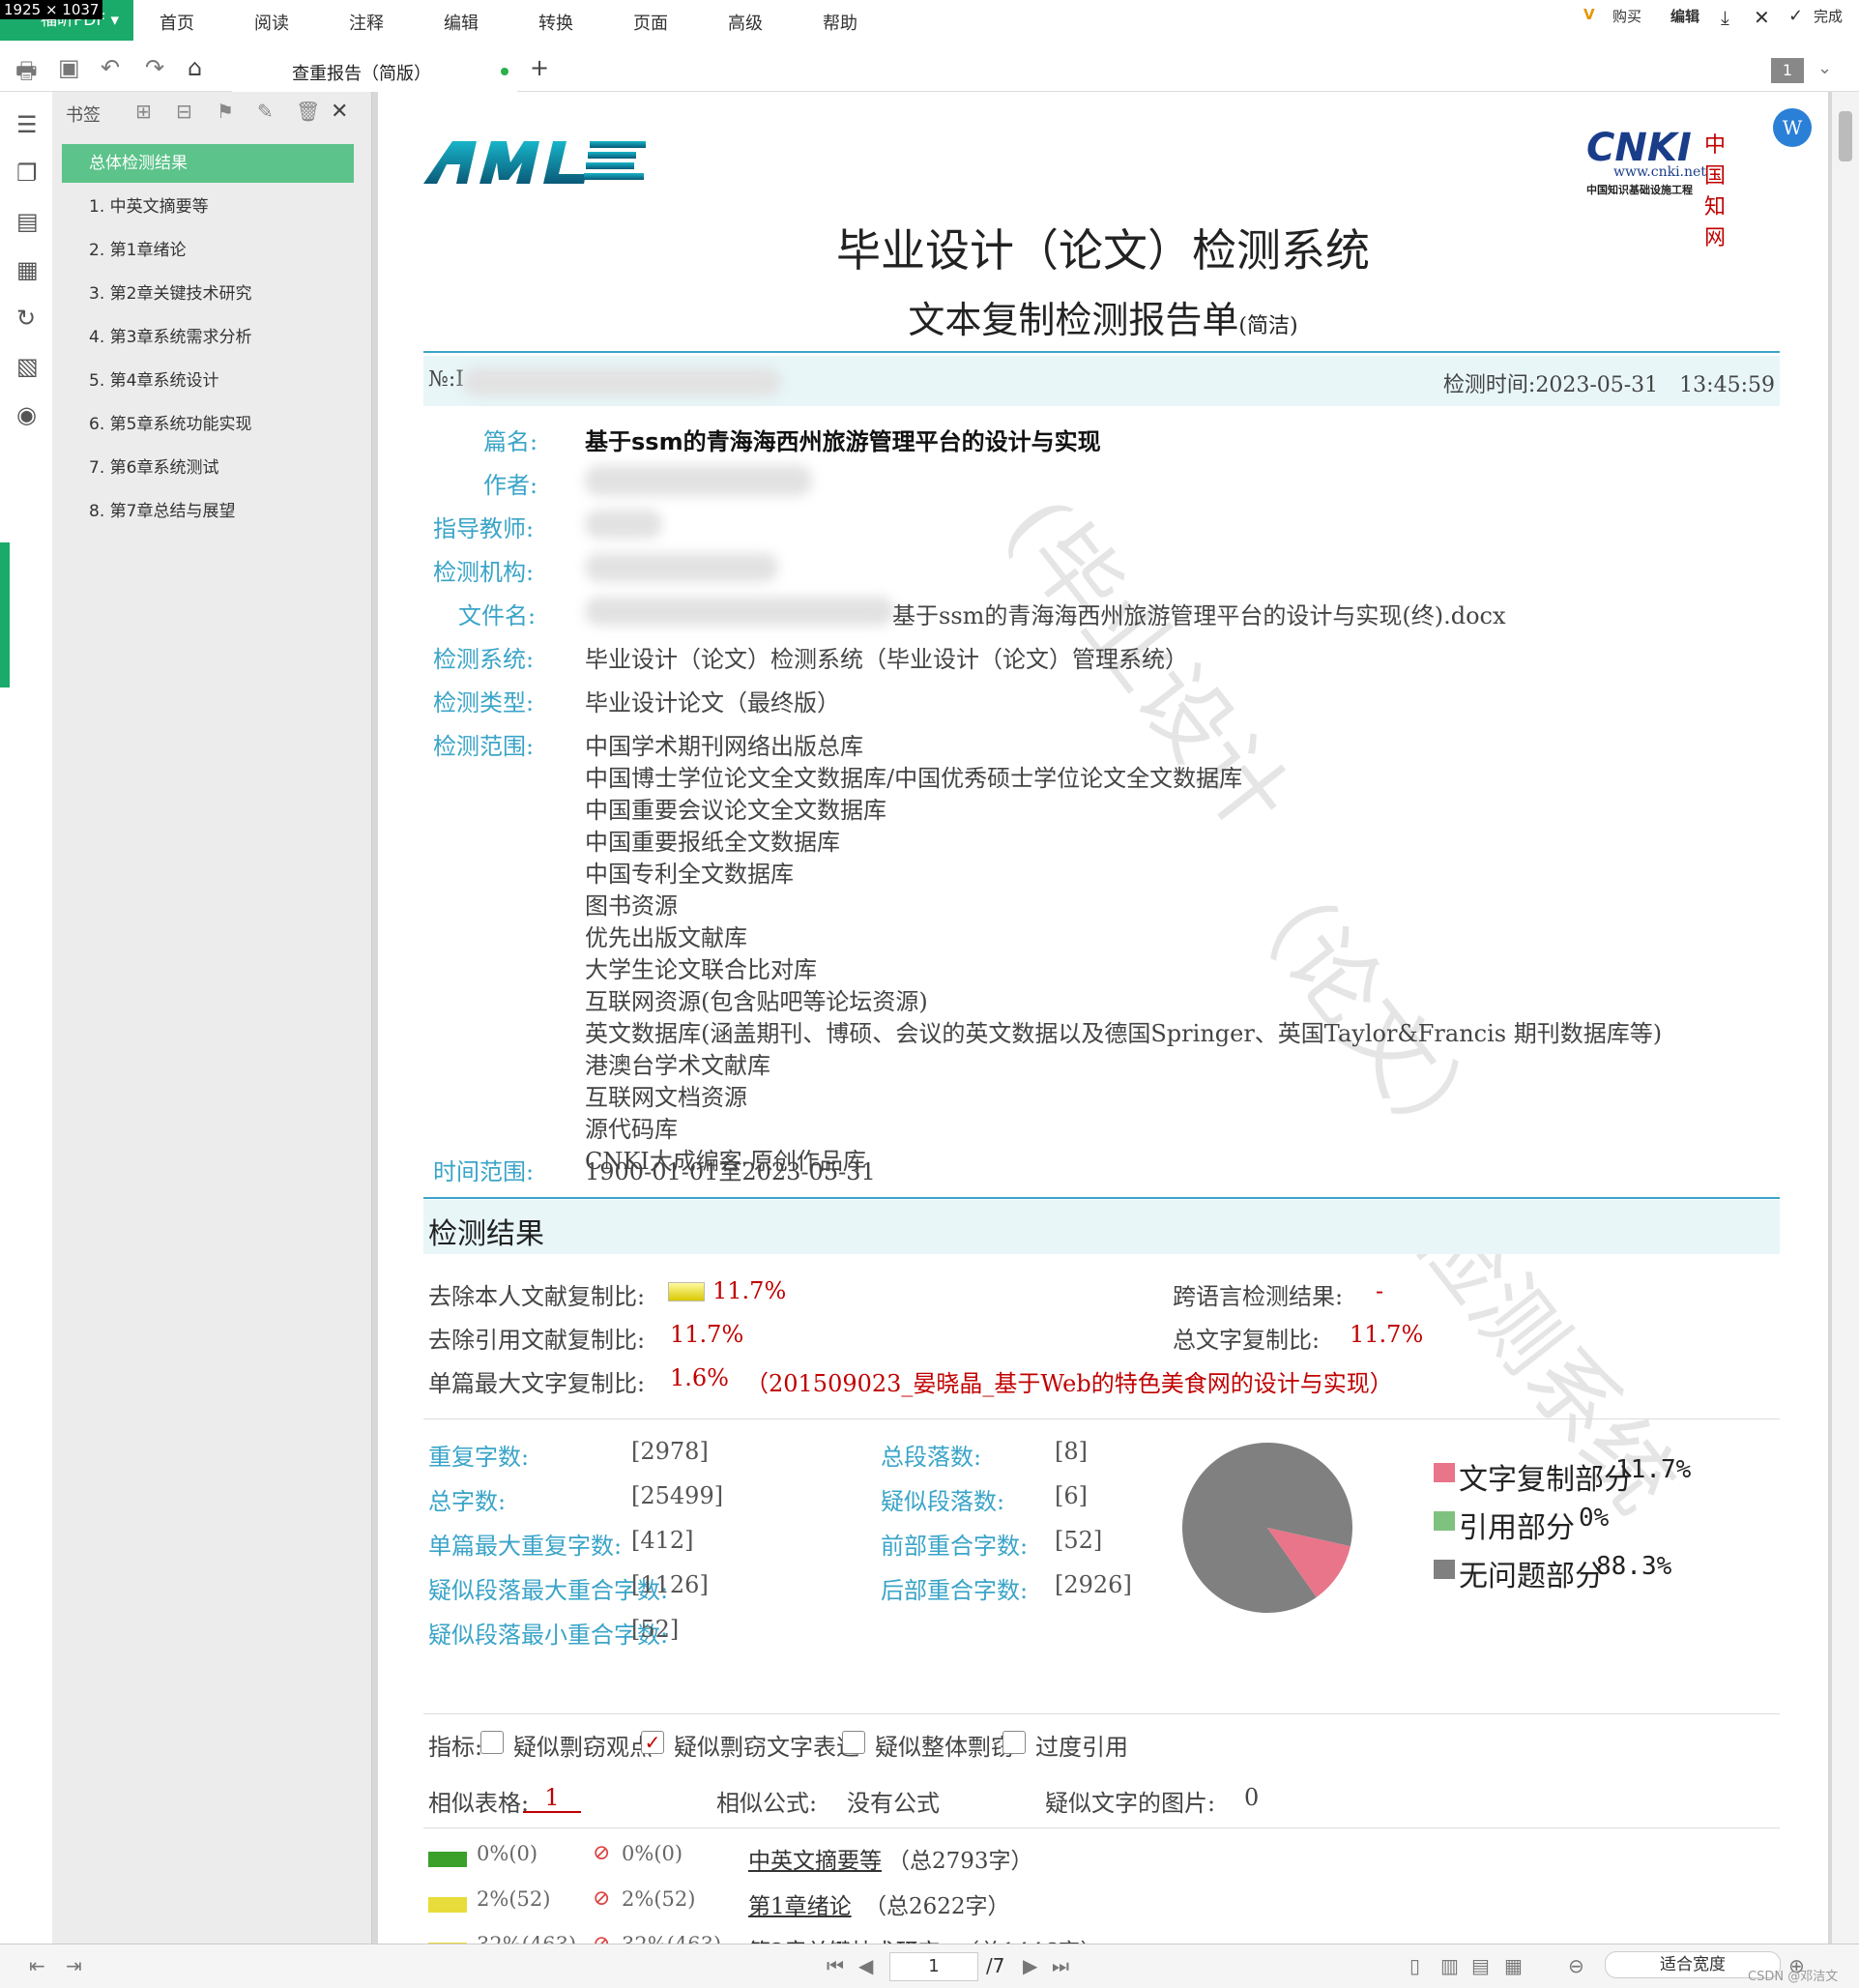 The image size is (1859, 1988). Describe the element at coordinates (670, 1584) in the screenshot. I see `stat-value: [1126]` at that location.